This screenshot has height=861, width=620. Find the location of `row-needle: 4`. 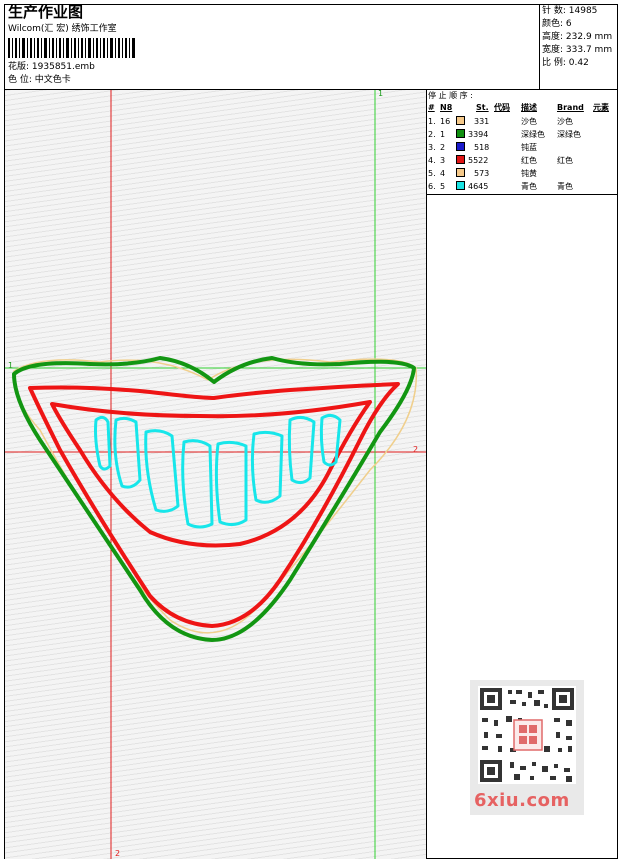

row-needle: 4 is located at coordinates (443, 173).